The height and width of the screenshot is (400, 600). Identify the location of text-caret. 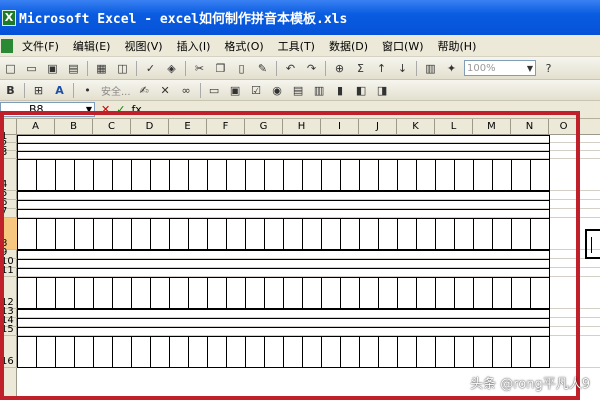
(591, 245).